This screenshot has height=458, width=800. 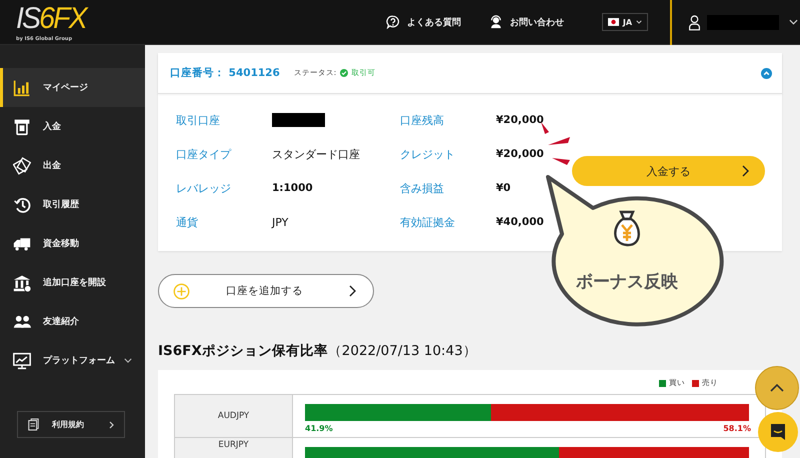 I want to click on field-label: 口座タイプ, so click(x=204, y=154).